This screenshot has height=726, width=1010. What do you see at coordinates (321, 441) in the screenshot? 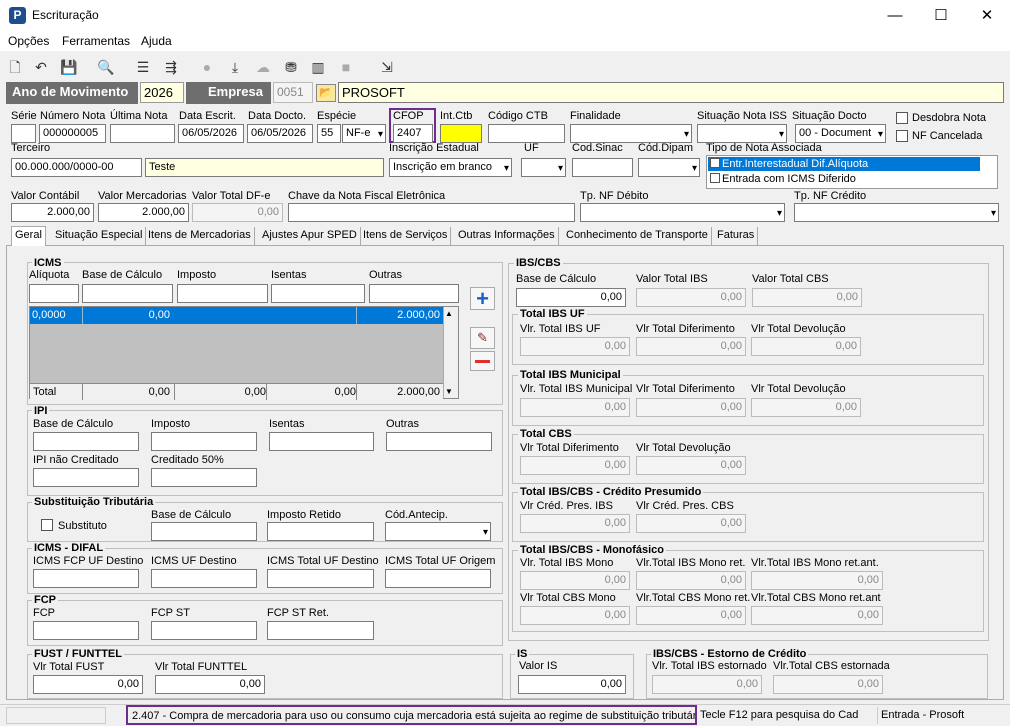
I see `ipi-isentas-input` at bounding box center [321, 441].